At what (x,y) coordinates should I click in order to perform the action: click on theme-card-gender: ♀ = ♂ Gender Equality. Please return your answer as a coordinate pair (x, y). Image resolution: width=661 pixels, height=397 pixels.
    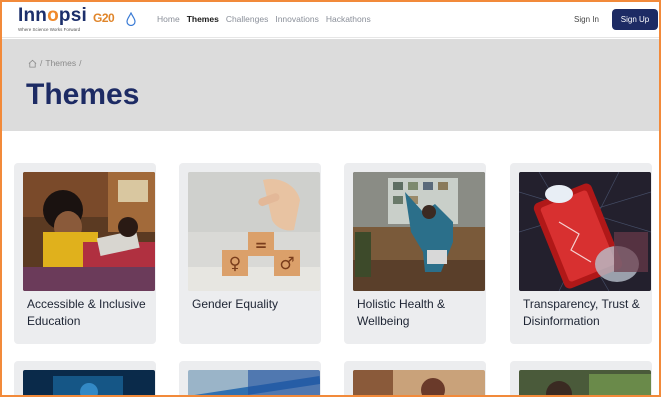
    Looking at the image, I should click on (250, 253).